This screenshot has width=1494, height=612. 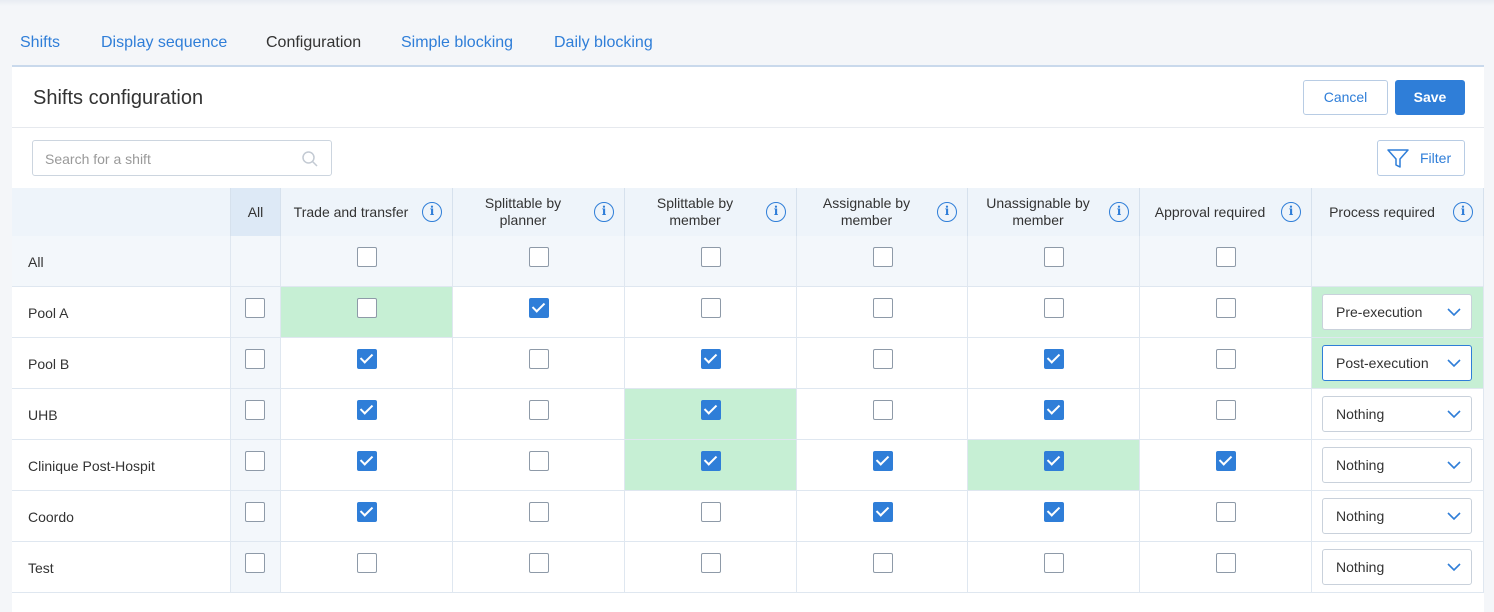 What do you see at coordinates (170, 159) in the screenshot?
I see `search-input` at bounding box center [170, 159].